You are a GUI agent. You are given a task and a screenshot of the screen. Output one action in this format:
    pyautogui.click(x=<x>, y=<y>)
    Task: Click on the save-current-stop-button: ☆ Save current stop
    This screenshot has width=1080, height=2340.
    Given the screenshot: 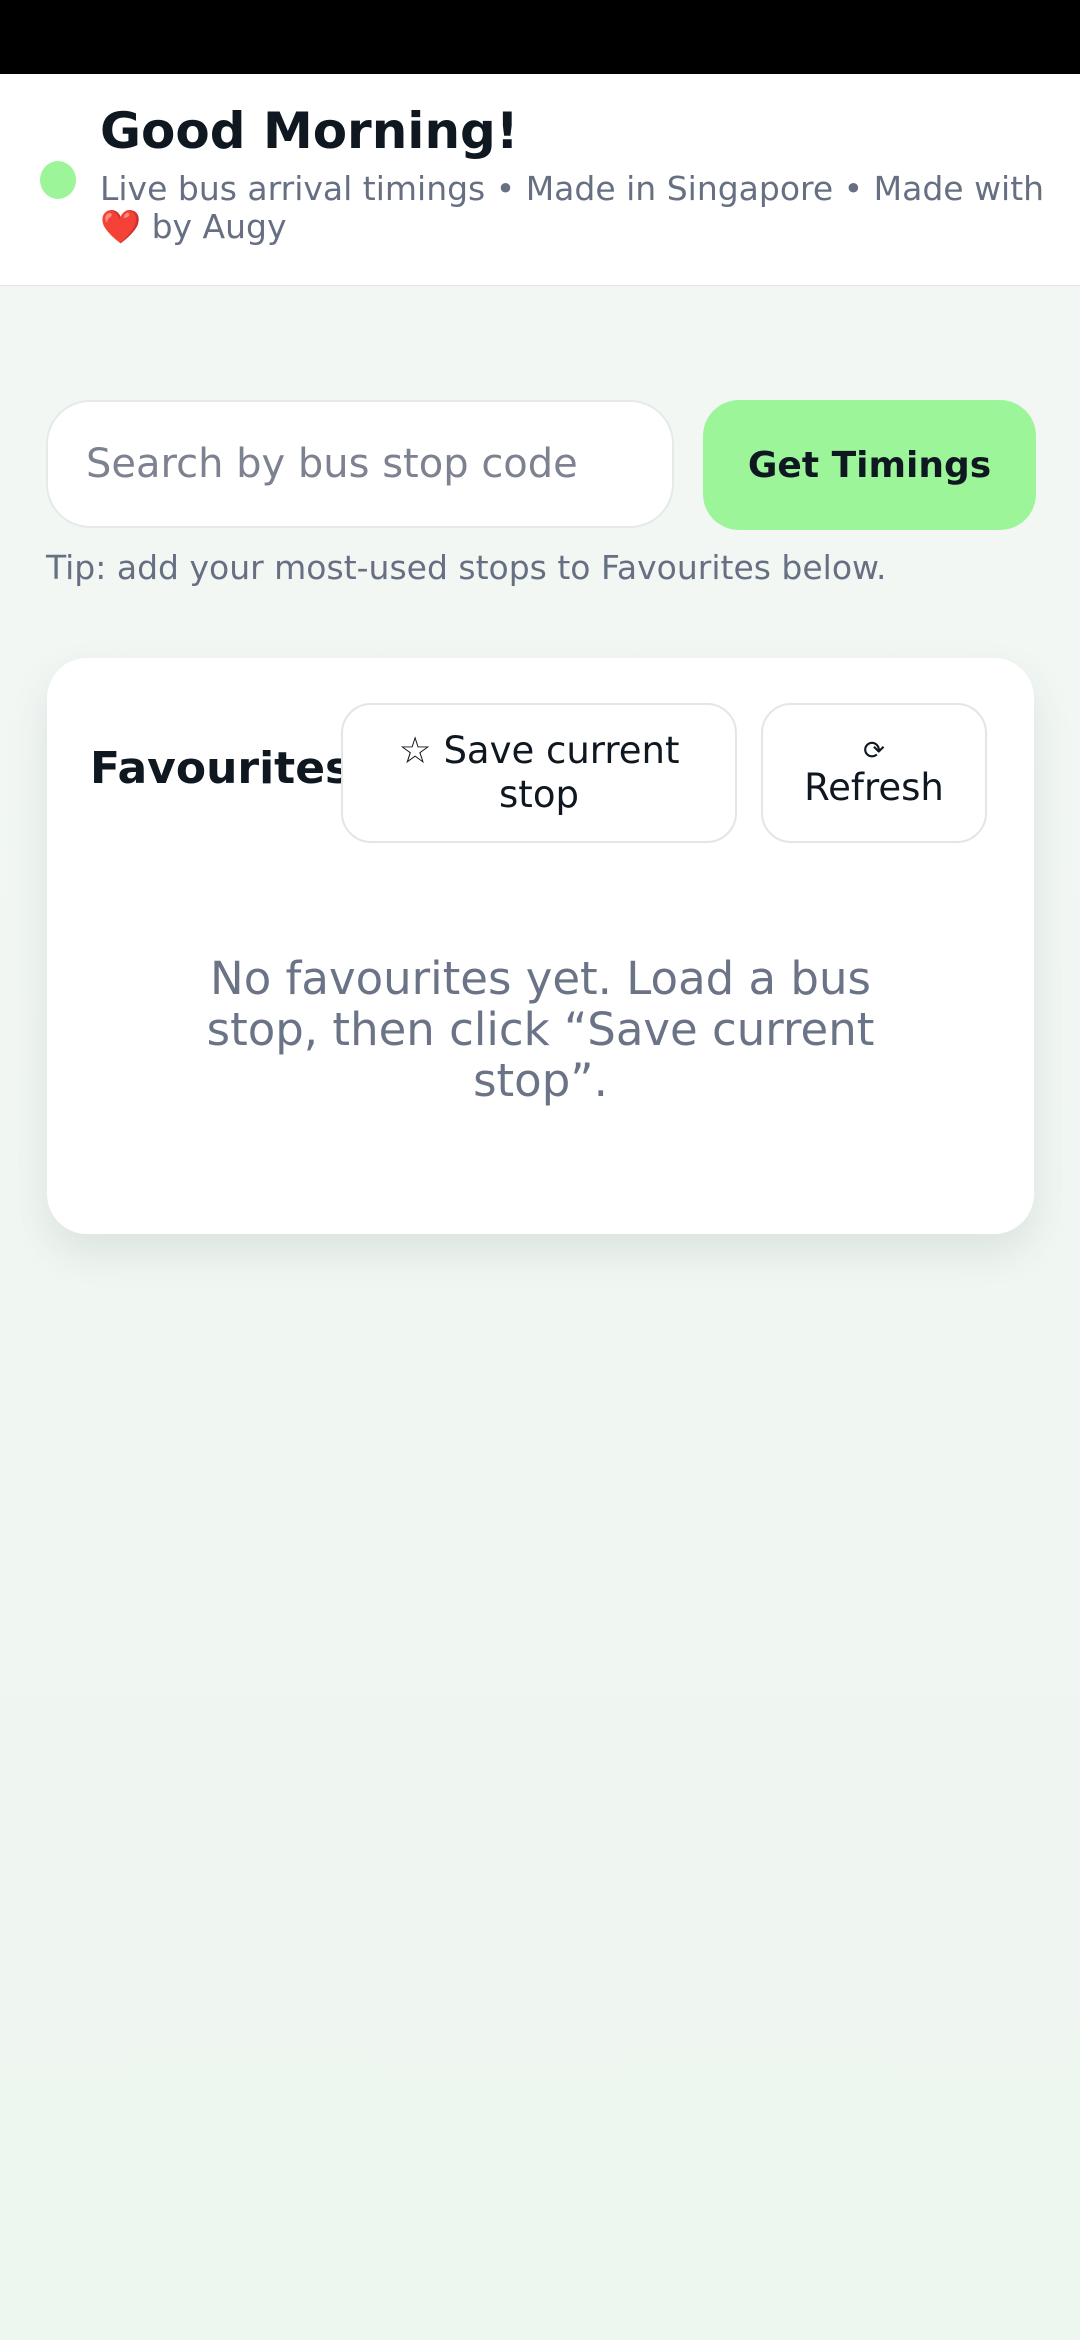 What is the action you would take?
    pyautogui.click(x=539, y=773)
    